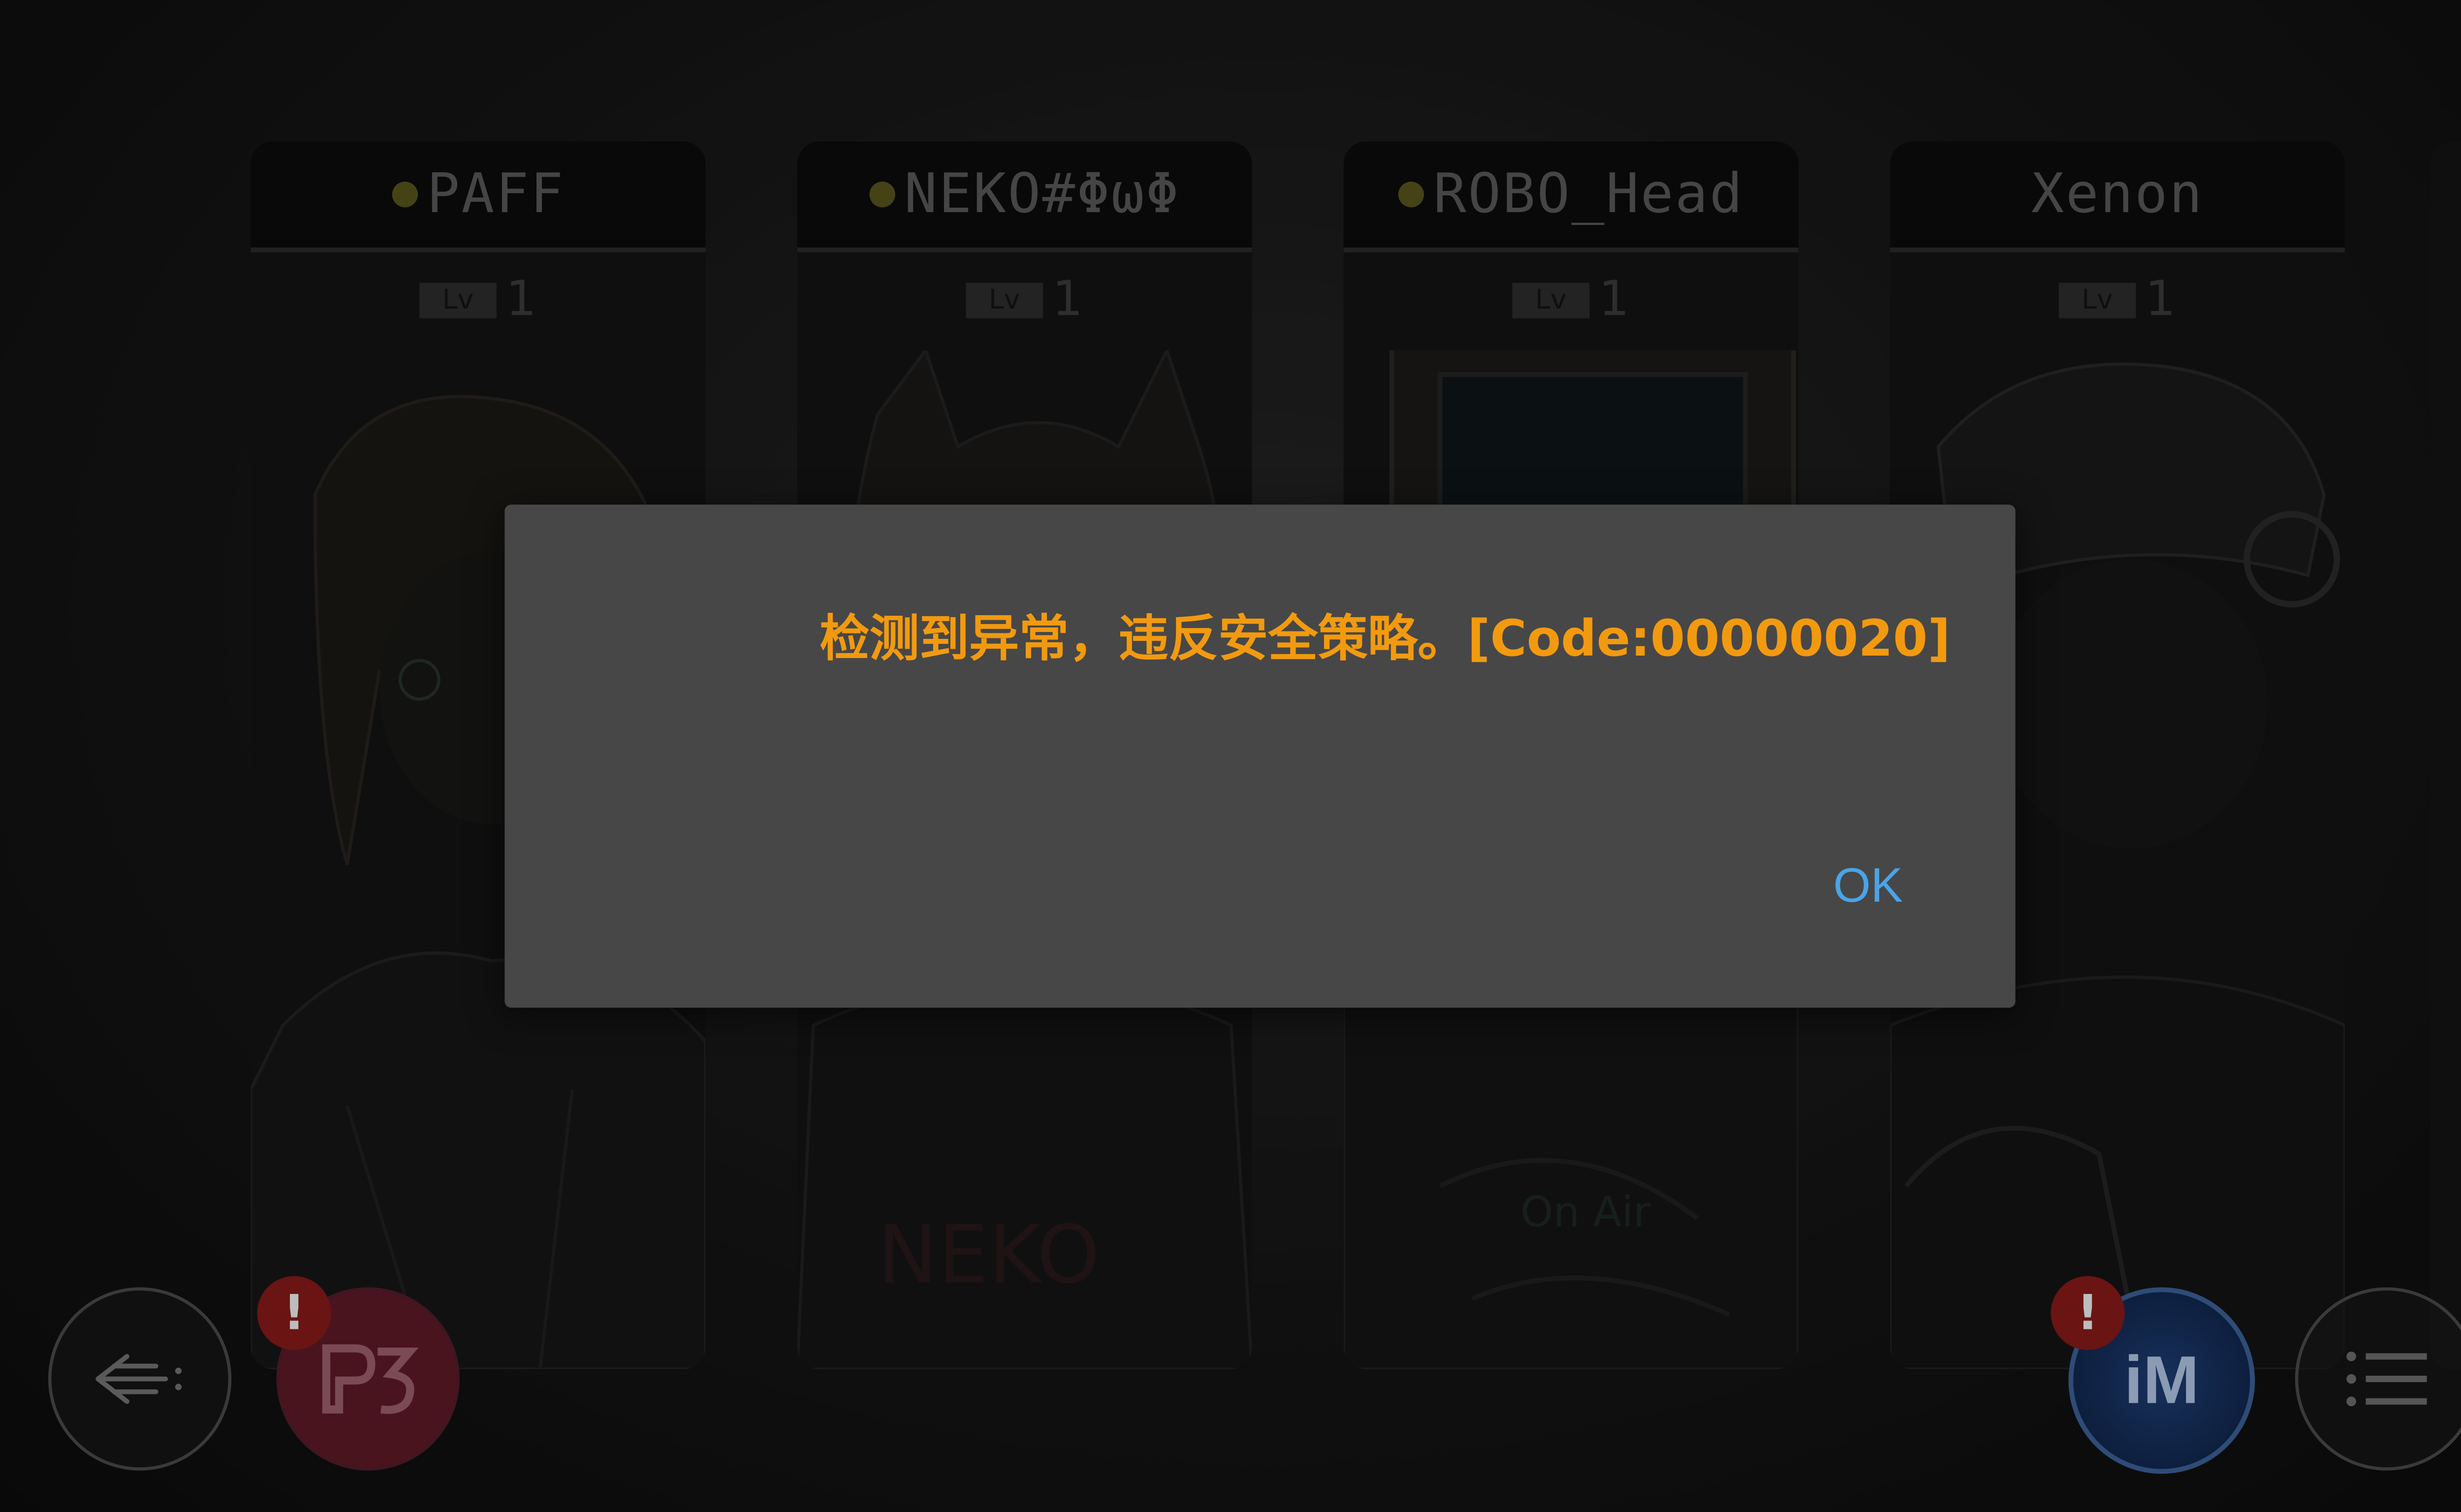 Image resolution: width=2461 pixels, height=1512 pixels. Describe the element at coordinates (370, 1379) in the screenshot. I see `p3-logo-icon` at that location.